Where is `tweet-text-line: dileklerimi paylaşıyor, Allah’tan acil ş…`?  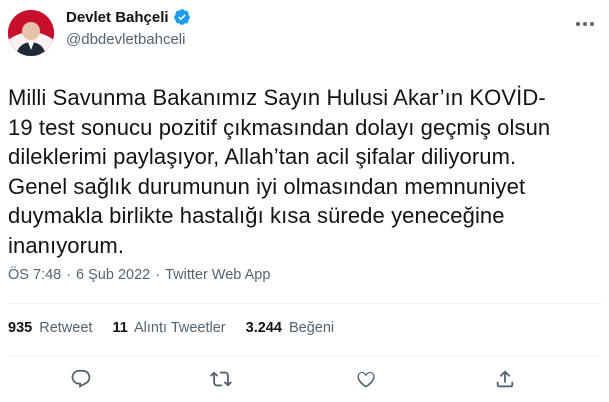 tweet-text-line: dileklerimi paylaşıyor, Allah’tan acil ş… is located at coordinates (262, 156).